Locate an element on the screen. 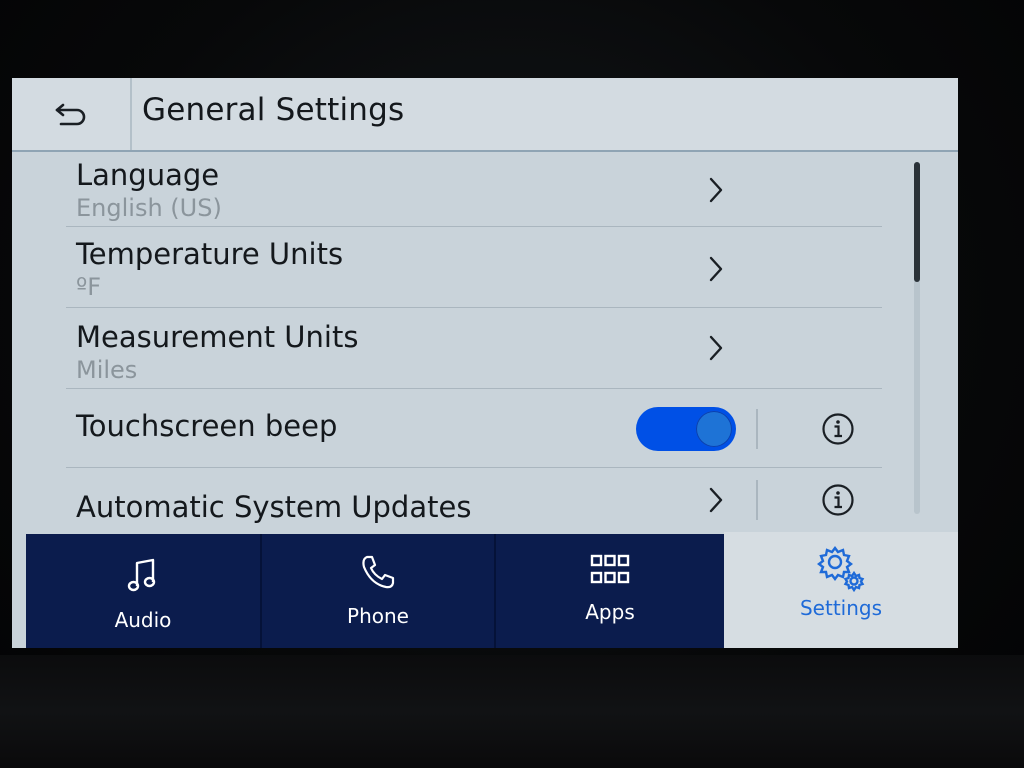 This screenshot has width=1024, height=768. tab-label-phone: Phone is located at coordinates (378, 616).